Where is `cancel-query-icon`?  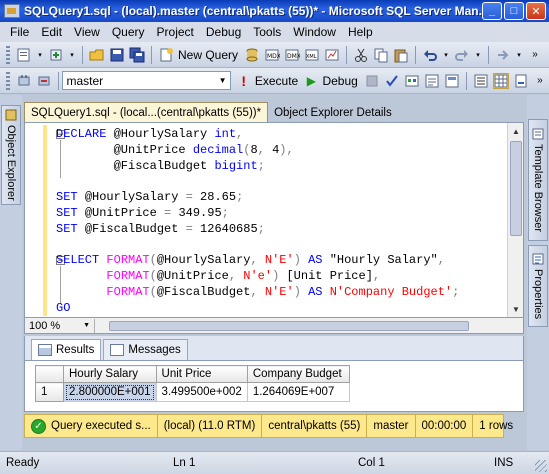
cancel-query-icon is located at coordinates (372, 81).